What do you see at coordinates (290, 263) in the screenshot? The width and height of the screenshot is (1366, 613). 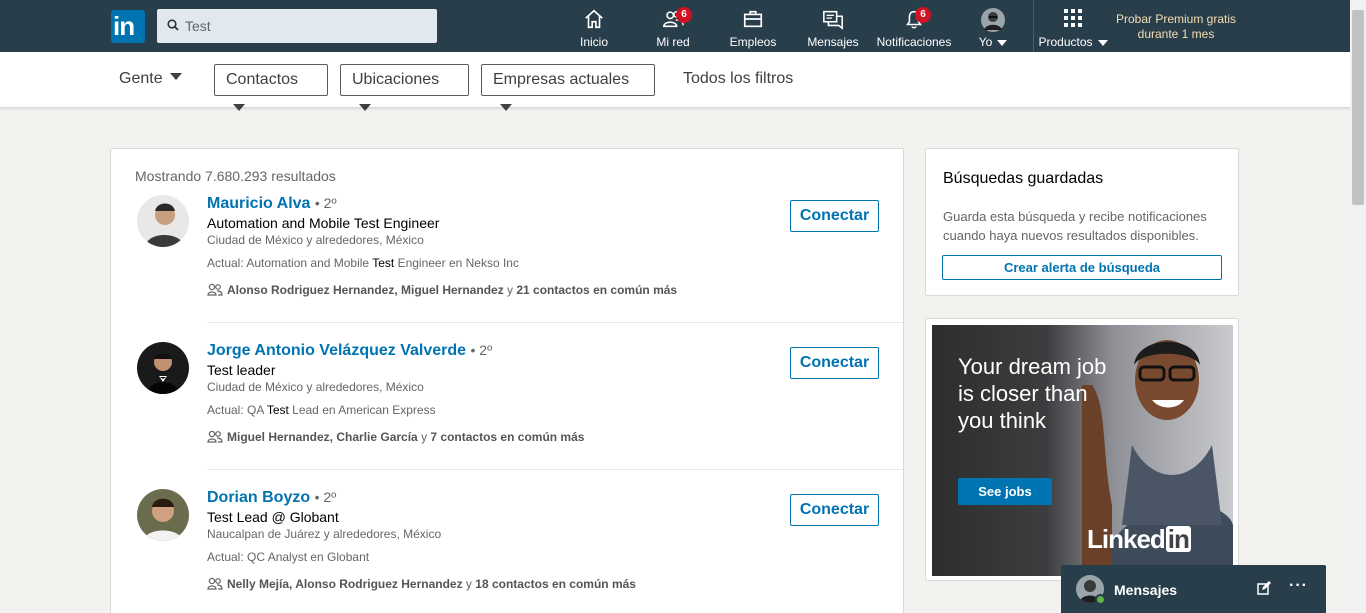 I see `current-prefix: Actual: Automation and Mobile` at bounding box center [290, 263].